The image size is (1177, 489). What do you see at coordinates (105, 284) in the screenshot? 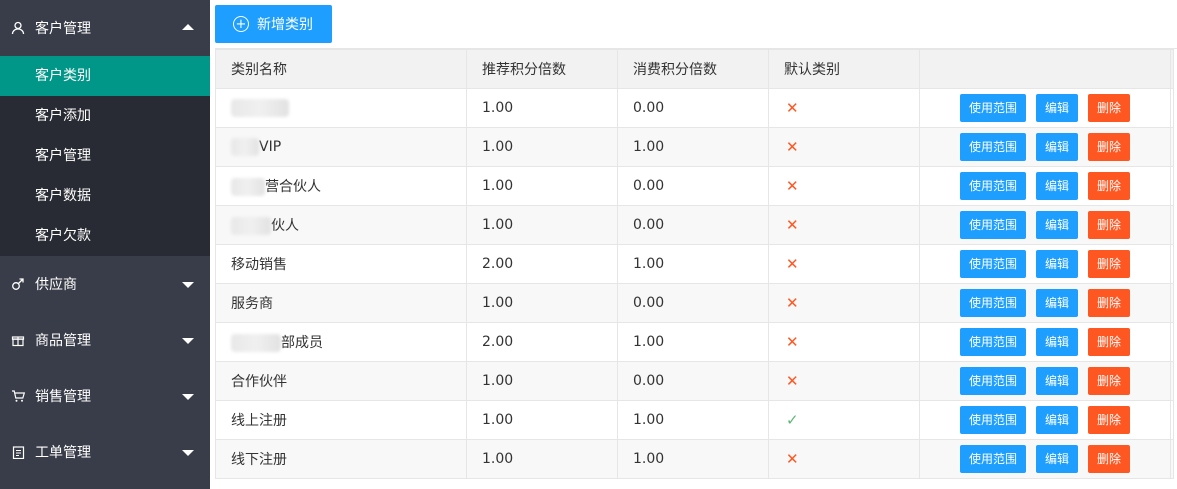
I see `sidebar-head-supplier: 供应商` at bounding box center [105, 284].